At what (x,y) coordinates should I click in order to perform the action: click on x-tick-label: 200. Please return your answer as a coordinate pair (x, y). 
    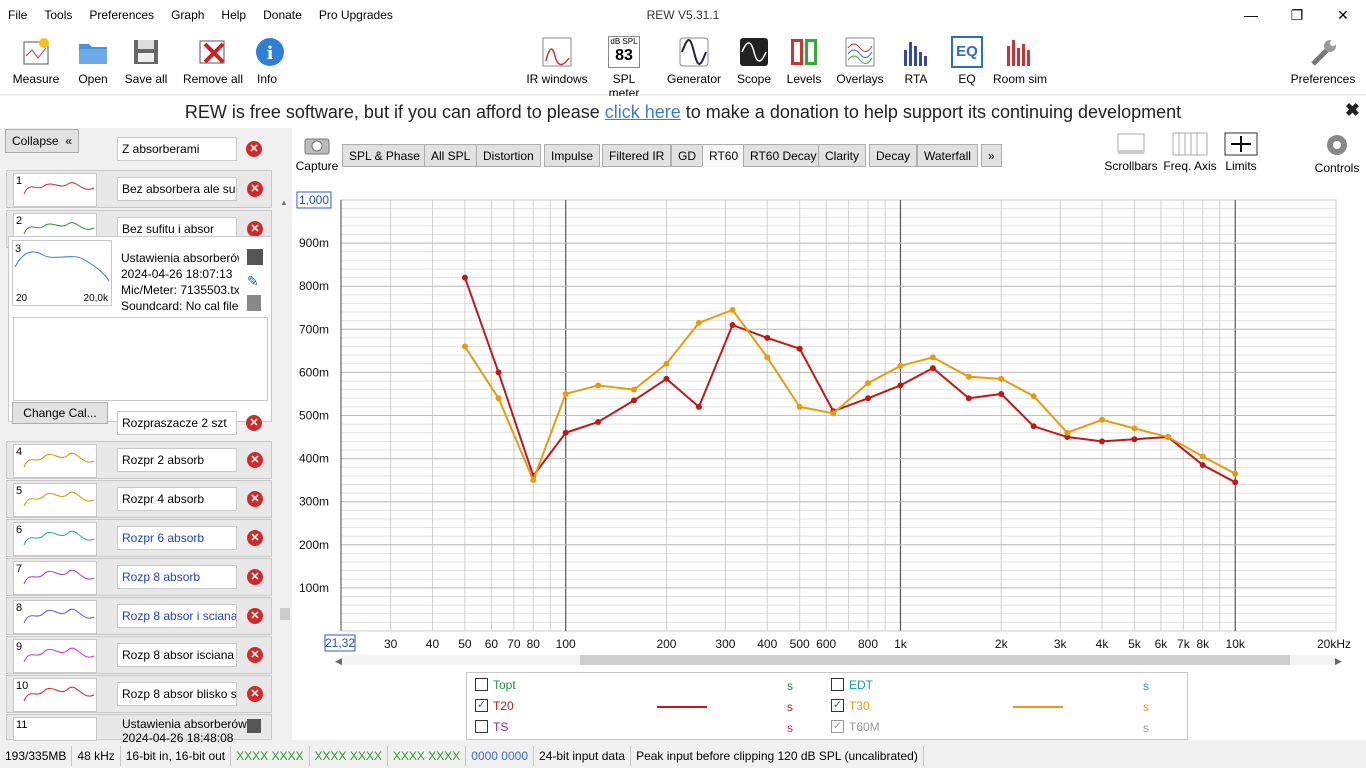
    Looking at the image, I should click on (666, 644).